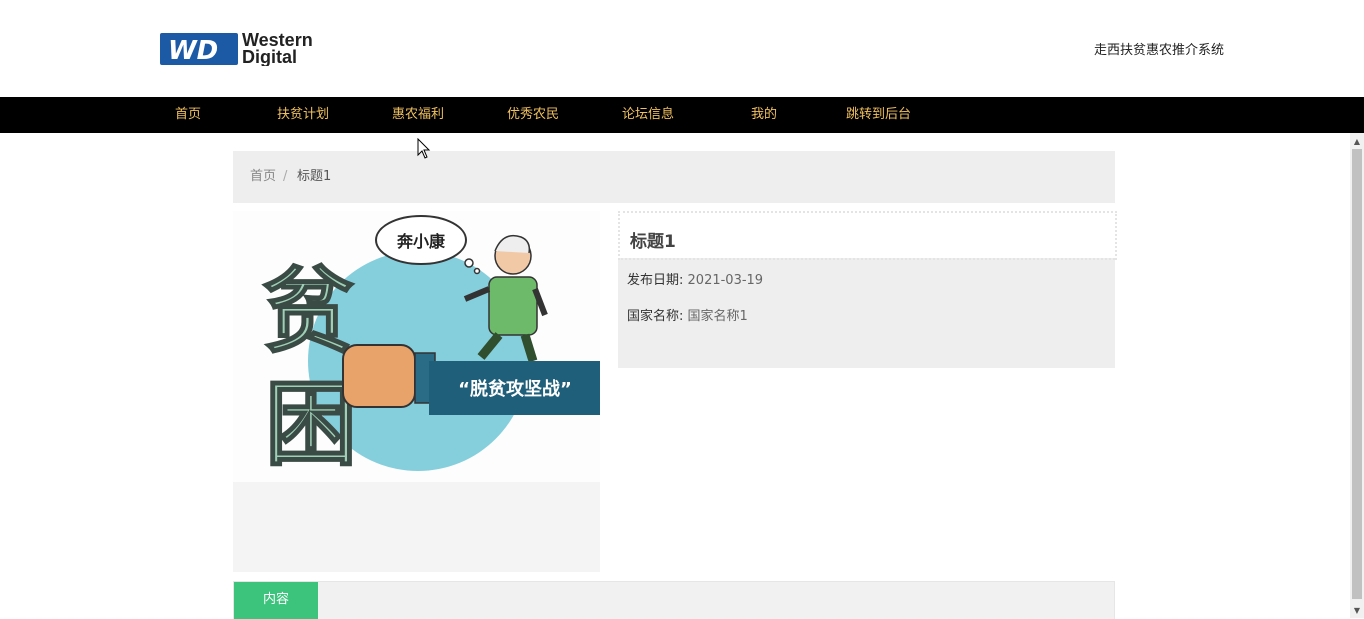 This screenshot has height=619, width=1364. What do you see at coordinates (269, 56) in the screenshot?
I see `svg-text: Digital` at bounding box center [269, 56].